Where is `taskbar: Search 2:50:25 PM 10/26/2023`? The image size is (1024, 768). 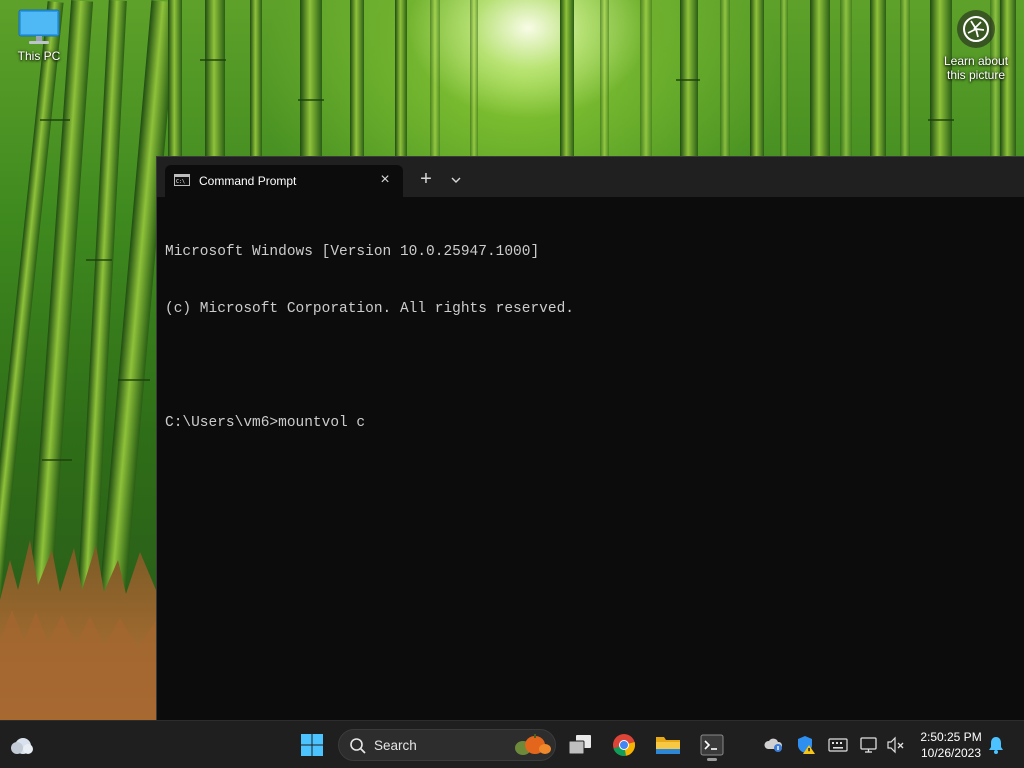
taskbar: Search 2:50:25 PM 10/26/2023 is located at coordinates (512, 744).